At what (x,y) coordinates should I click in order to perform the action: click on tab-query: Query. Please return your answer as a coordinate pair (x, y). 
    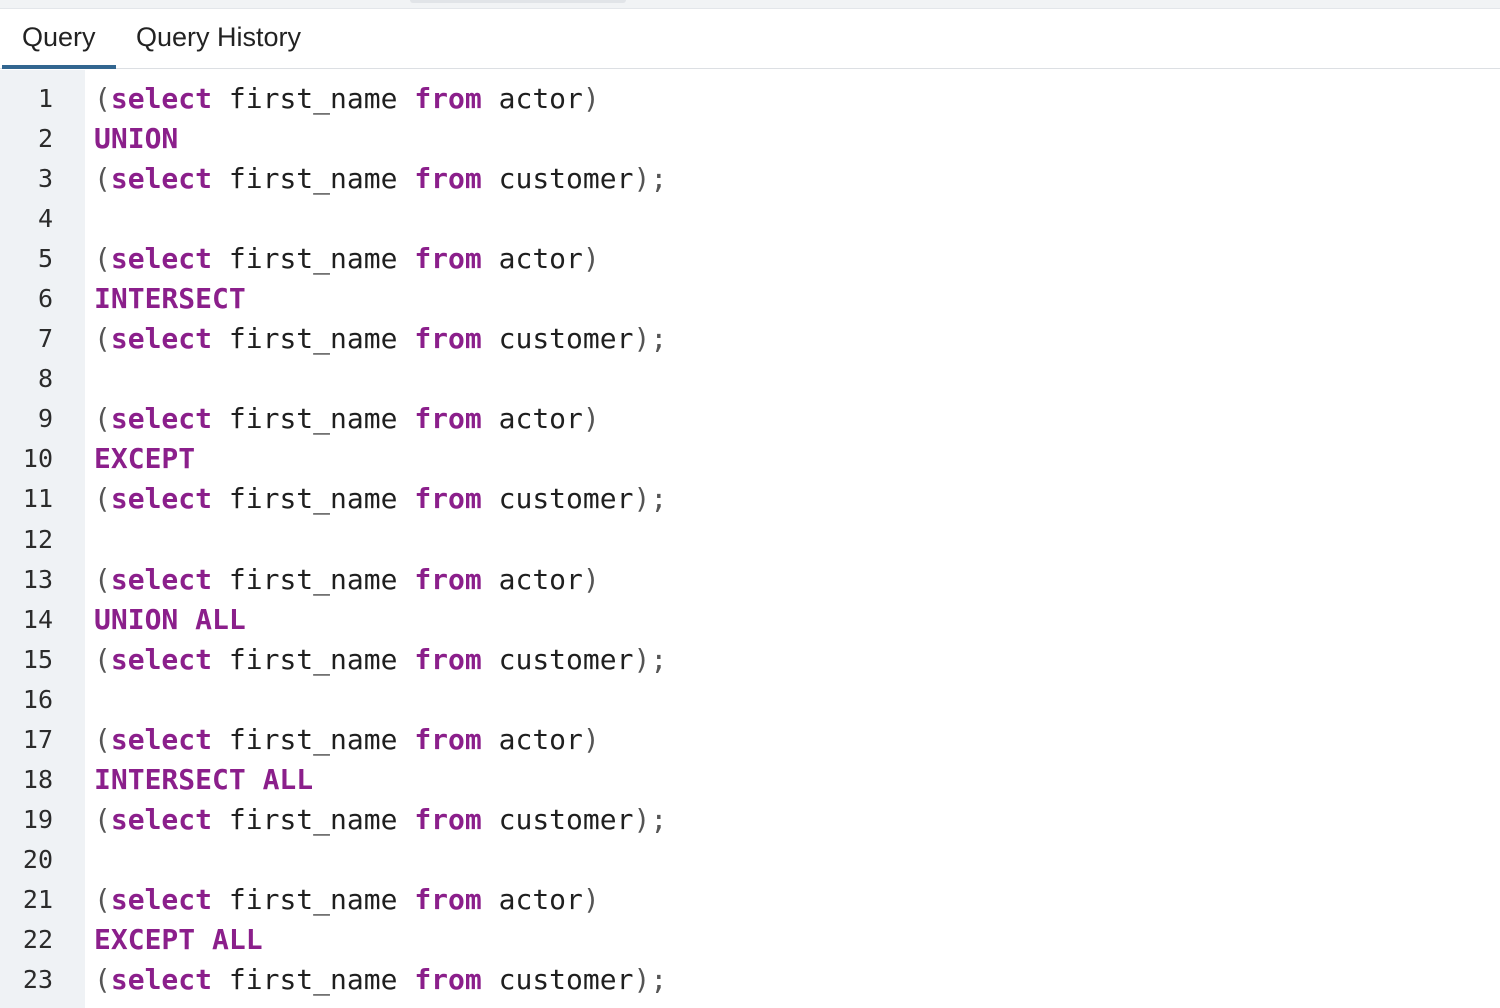
    Looking at the image, I should click on (59, 39).